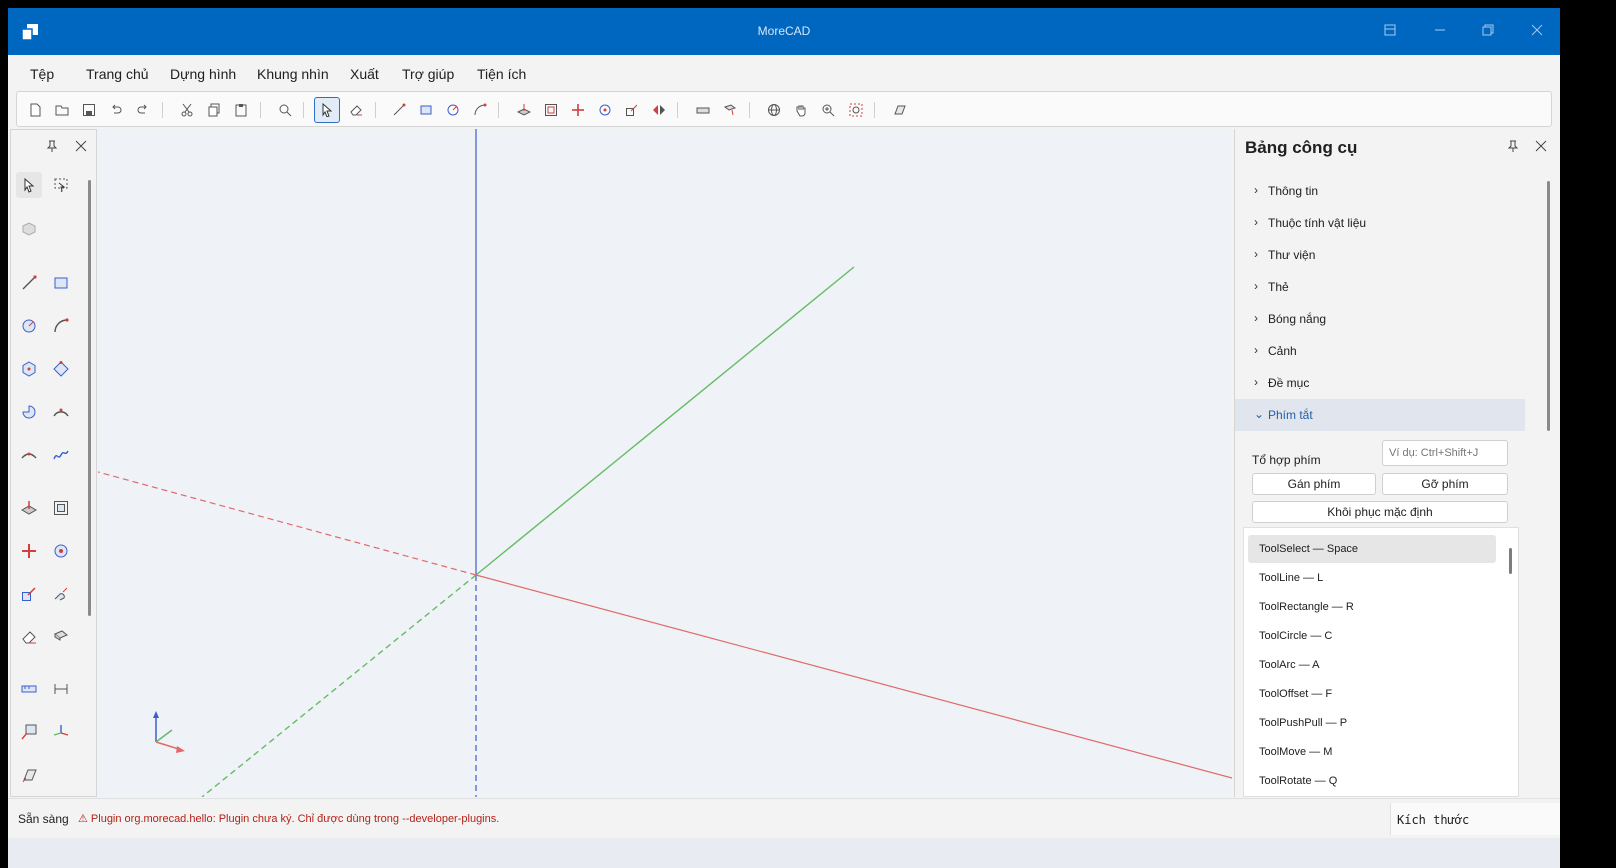  Describe the element at coordinates (143, 110) in the screenshot. I see `redo-icon` at that location.